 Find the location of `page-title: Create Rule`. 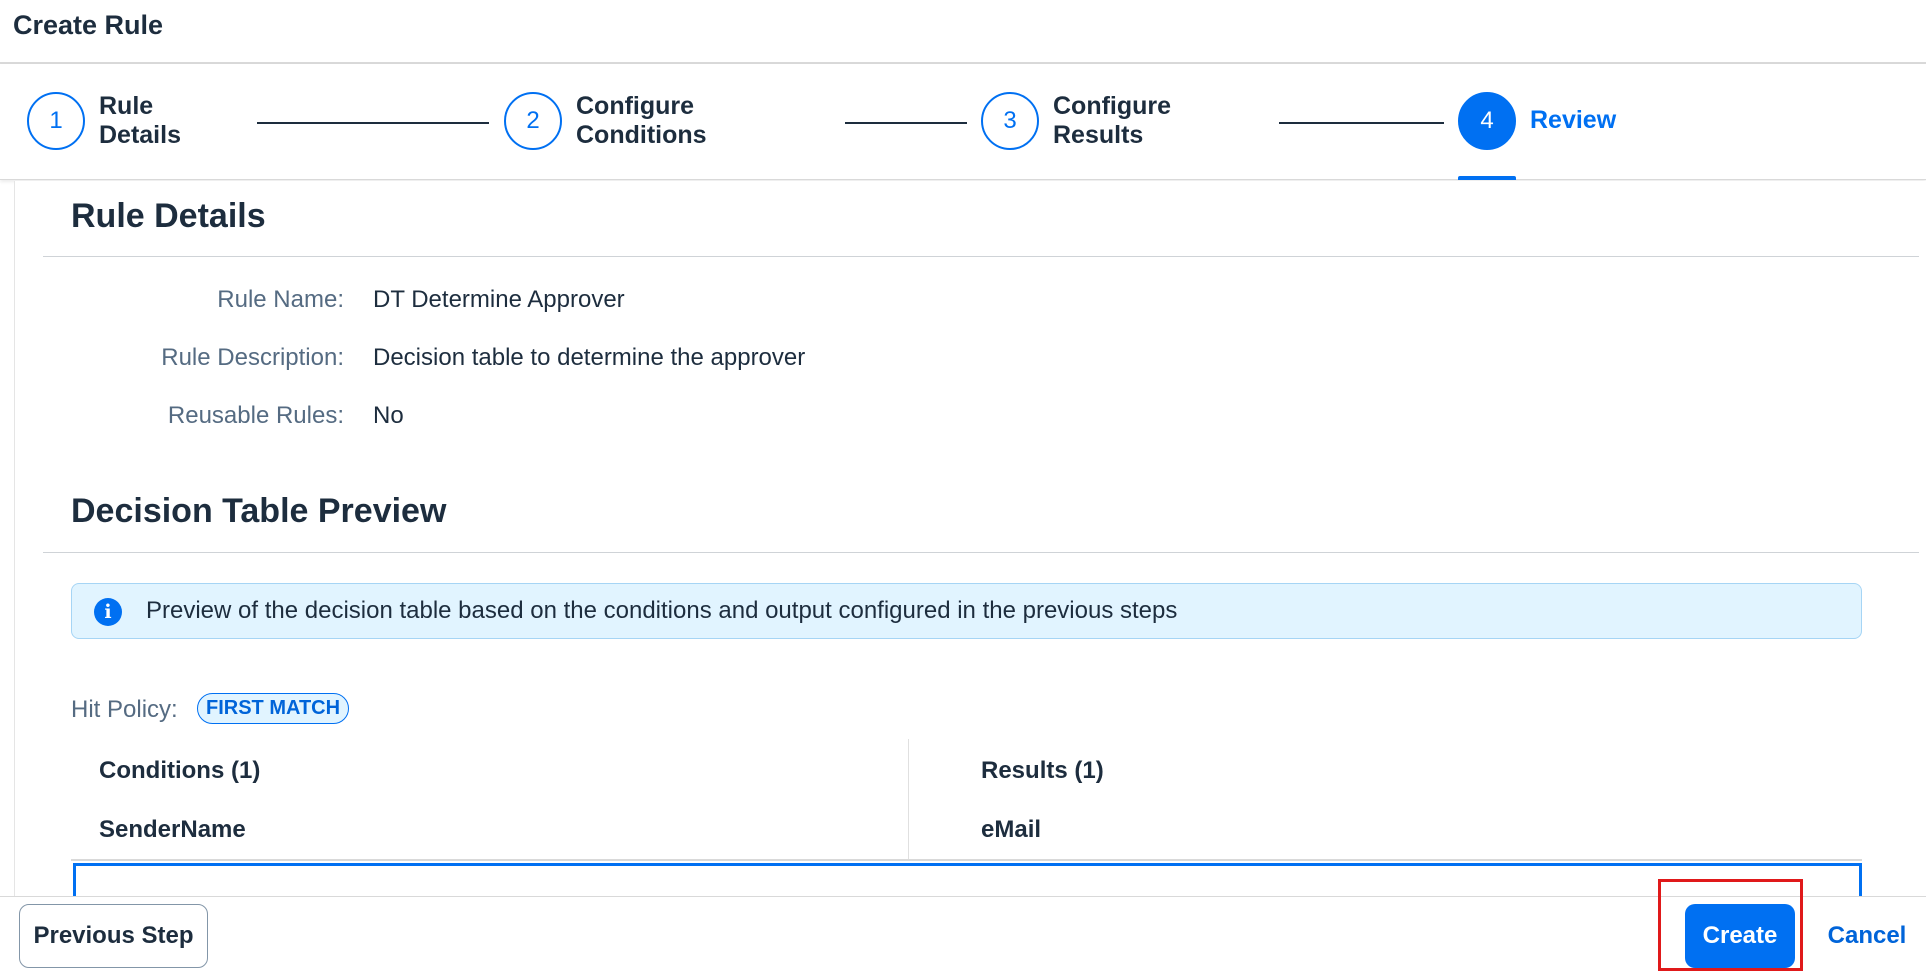

page-title: Create Rule is located at coordinates (88, 25).